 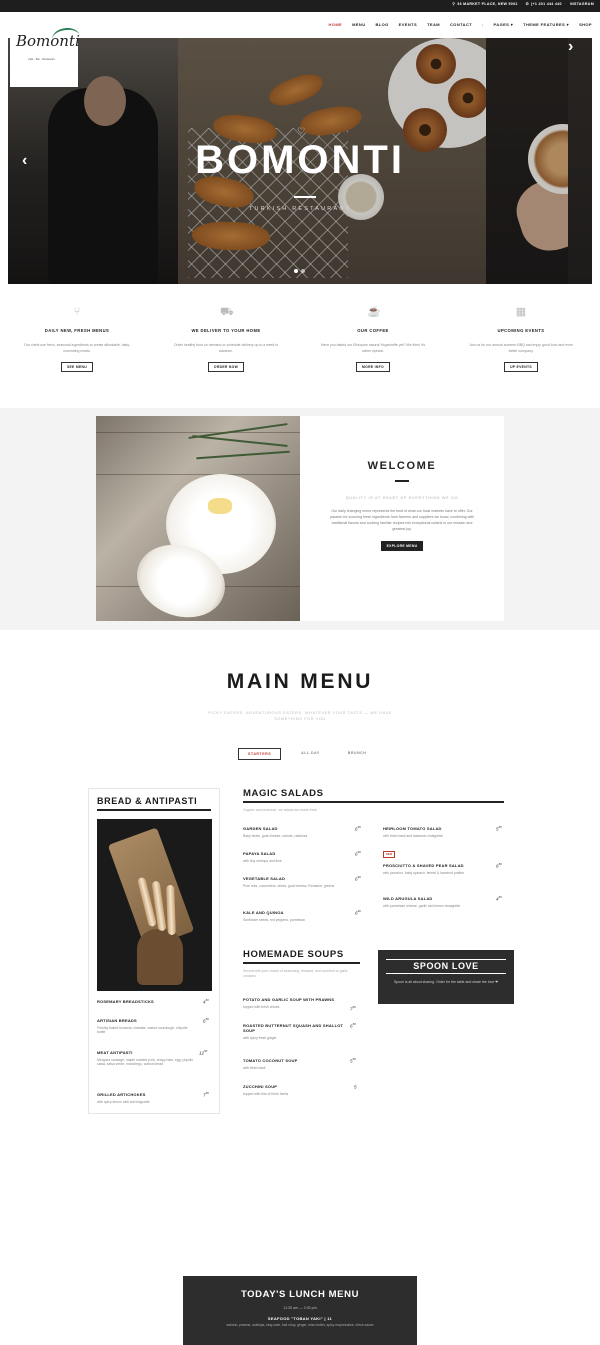 What do you see at coordinates (77, 312) in the screenshot?
I see `fork-knife-icon: ⑂` at bounding box center [77, 312].